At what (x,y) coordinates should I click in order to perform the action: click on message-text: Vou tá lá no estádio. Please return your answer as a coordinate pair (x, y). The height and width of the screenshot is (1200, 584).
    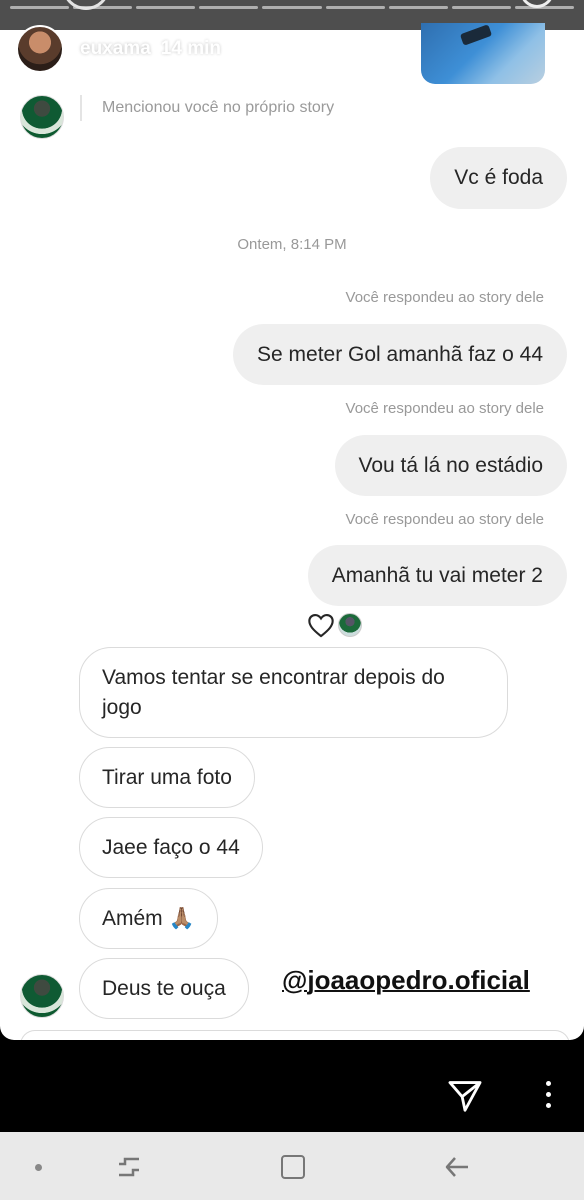
    Looking at the image, I should click on (450, 465).